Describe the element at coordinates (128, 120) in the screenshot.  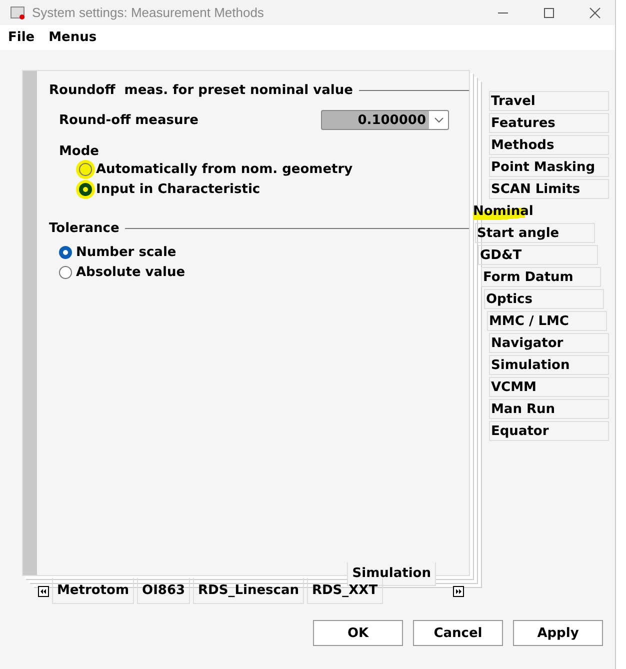
I see `field-label: Round-off measure` at that location.